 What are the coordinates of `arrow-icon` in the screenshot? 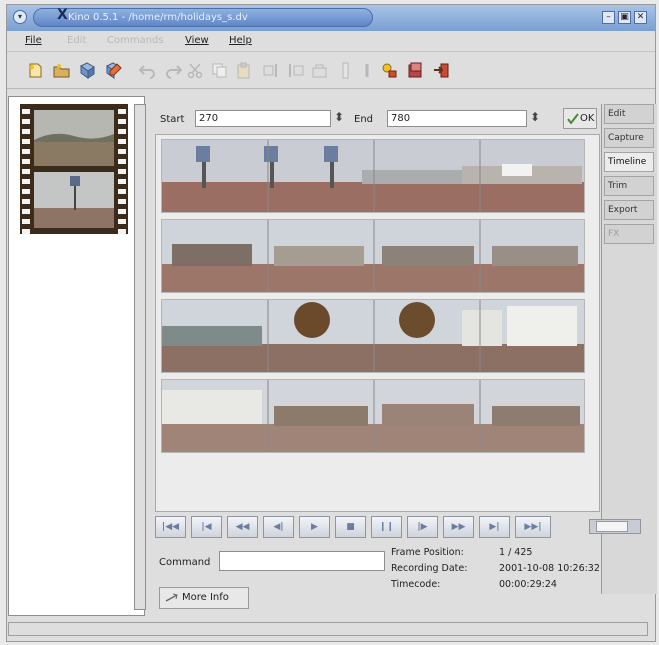 It's located at (171, 597).